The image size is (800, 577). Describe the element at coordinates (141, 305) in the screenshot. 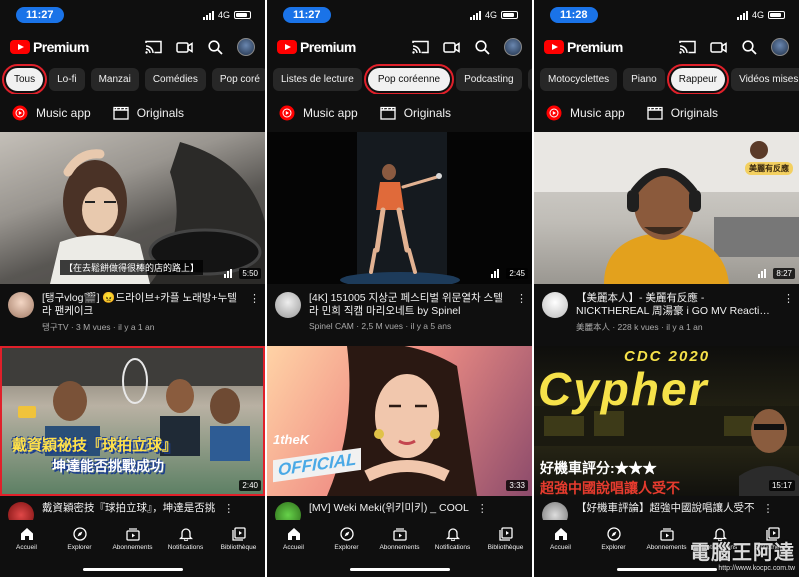

I see `video-title: [탱구vlog🎬] 😠드라이브+카플 노래방+누텔라 팬케이크` at that location.